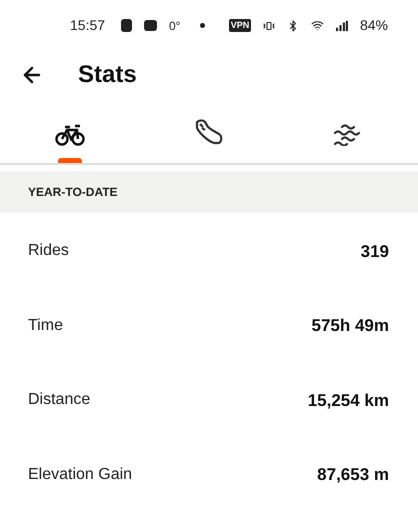  What do you see at coordinates (350, 326) in the screenshot?
I see `stat-value: 575h 49m` at bounding box center [350, 326].